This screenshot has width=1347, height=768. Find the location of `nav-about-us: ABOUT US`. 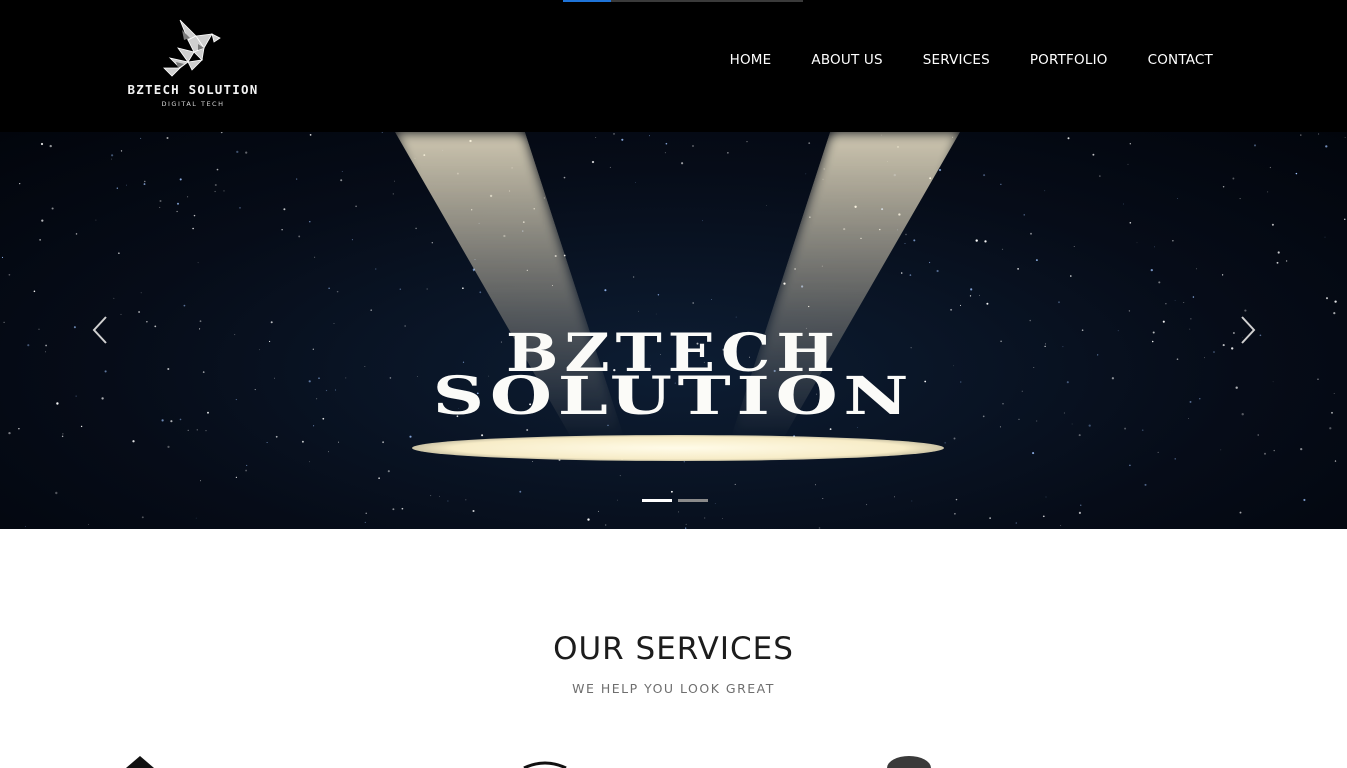

nav-about-us: ABOUT US is located at coordinates (846, 60).